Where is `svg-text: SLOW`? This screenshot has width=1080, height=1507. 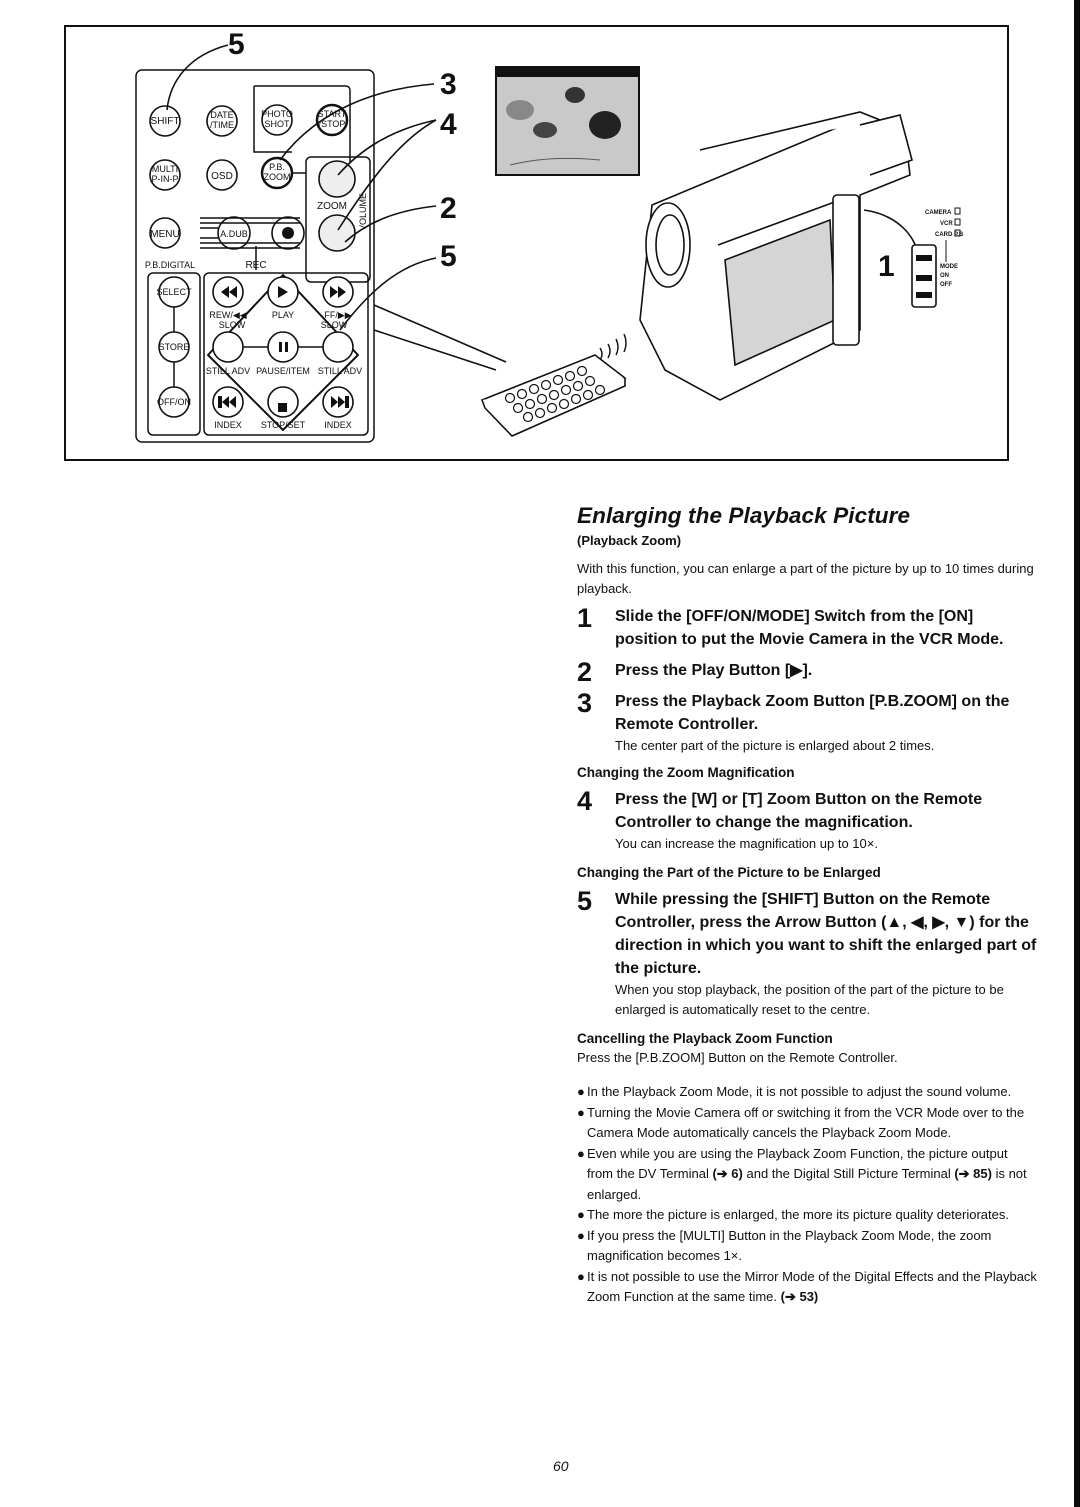
svg-text: SLOW is located at coordinates (232, 325).